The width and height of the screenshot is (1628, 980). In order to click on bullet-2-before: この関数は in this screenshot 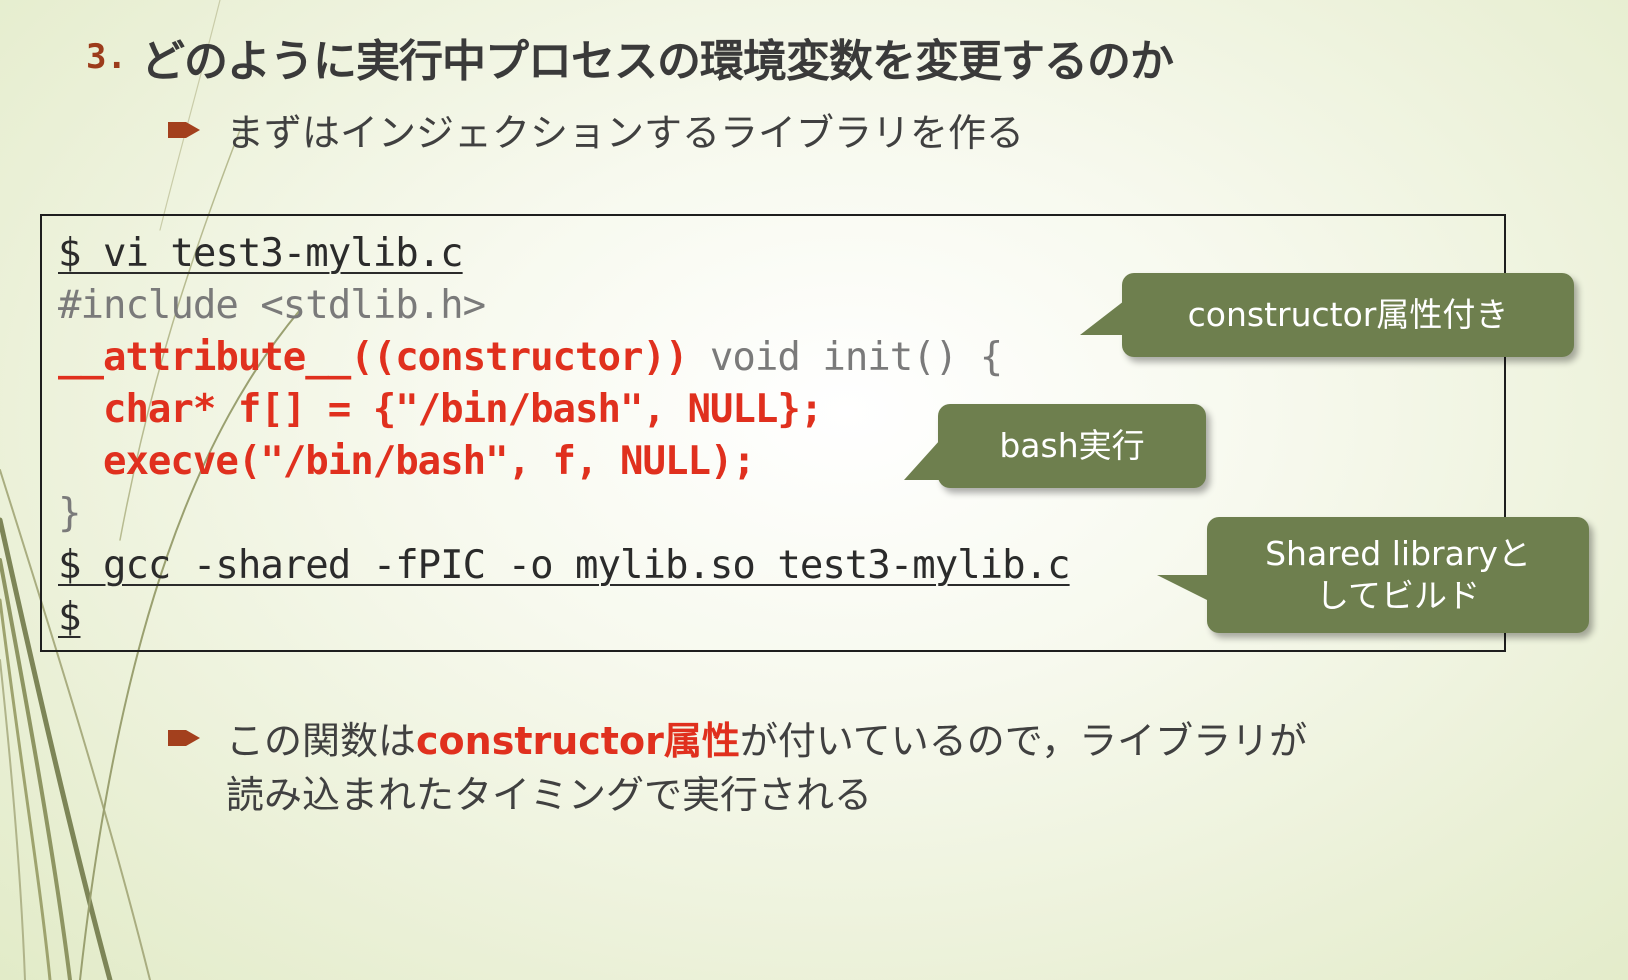, I will do `click(321, 741)`.